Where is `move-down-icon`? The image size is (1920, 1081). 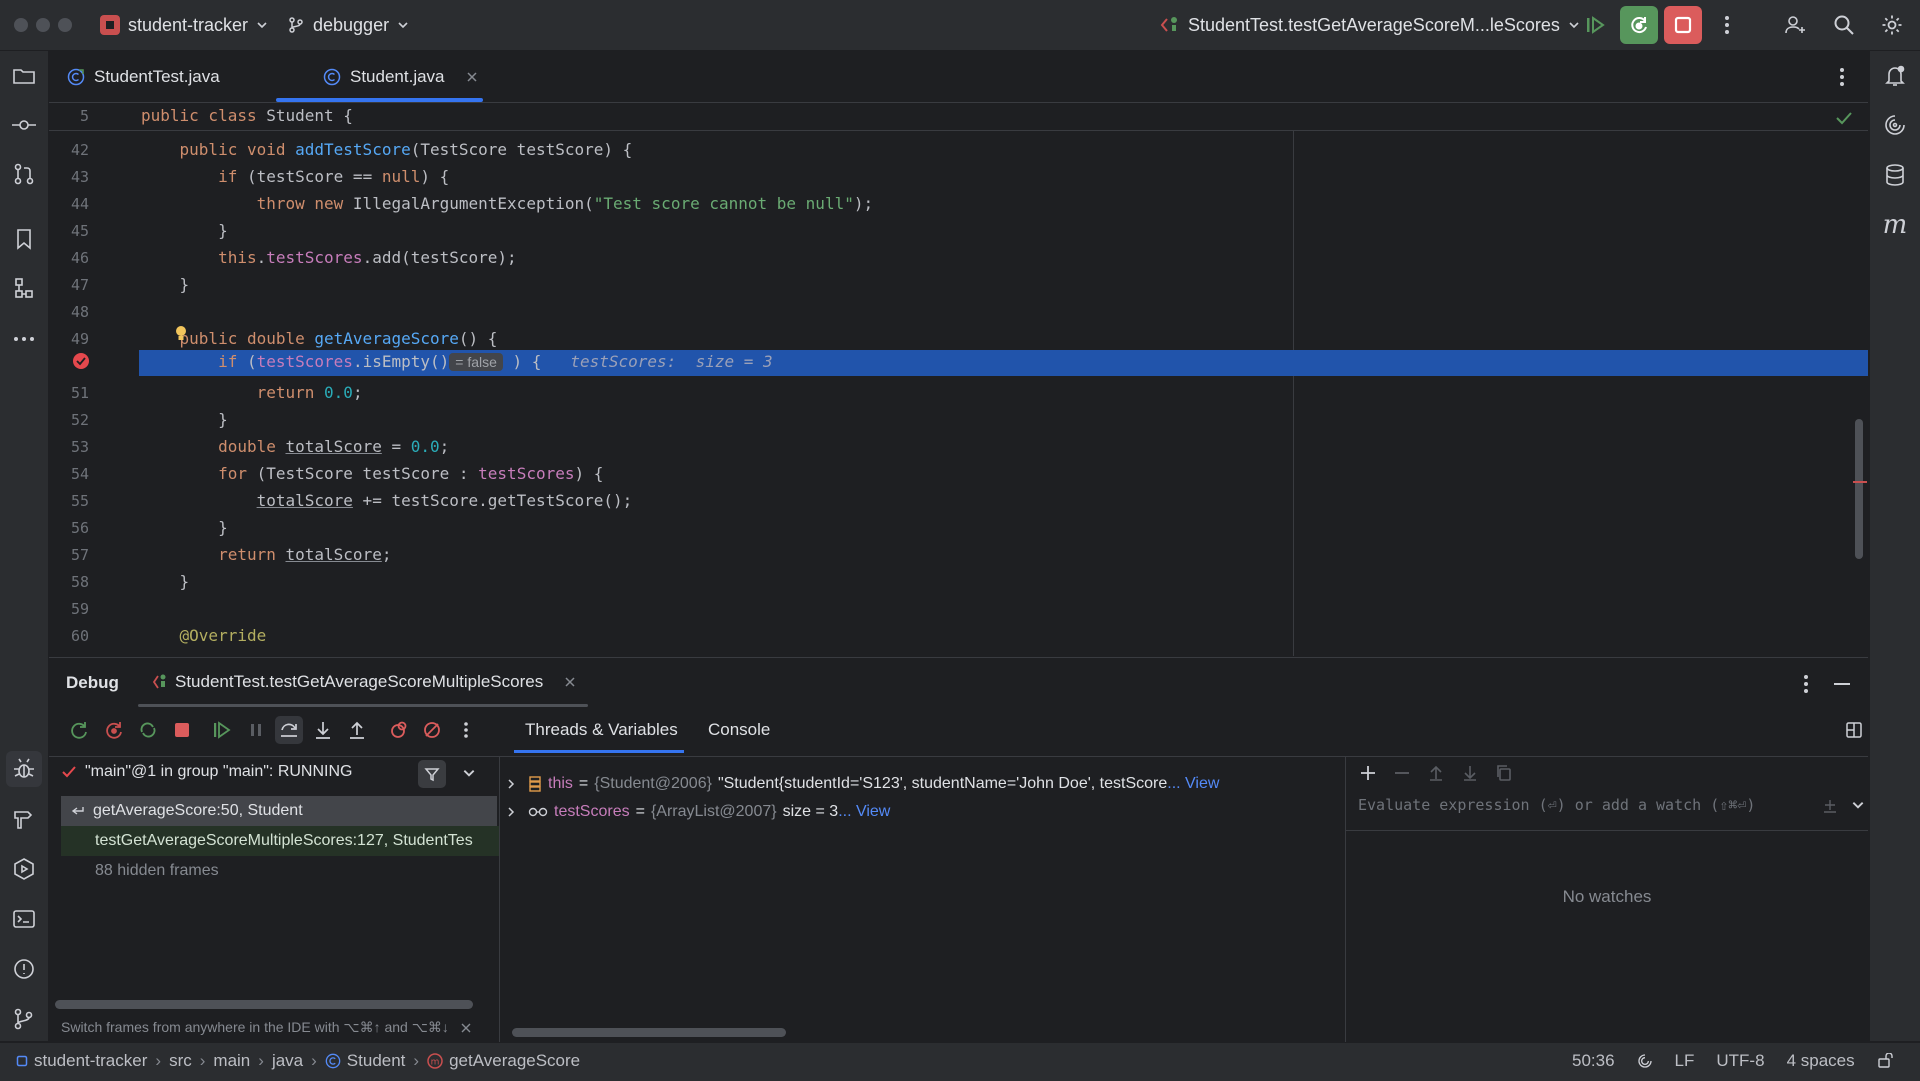
move-down-icon is located at coordinates (1470, 773).